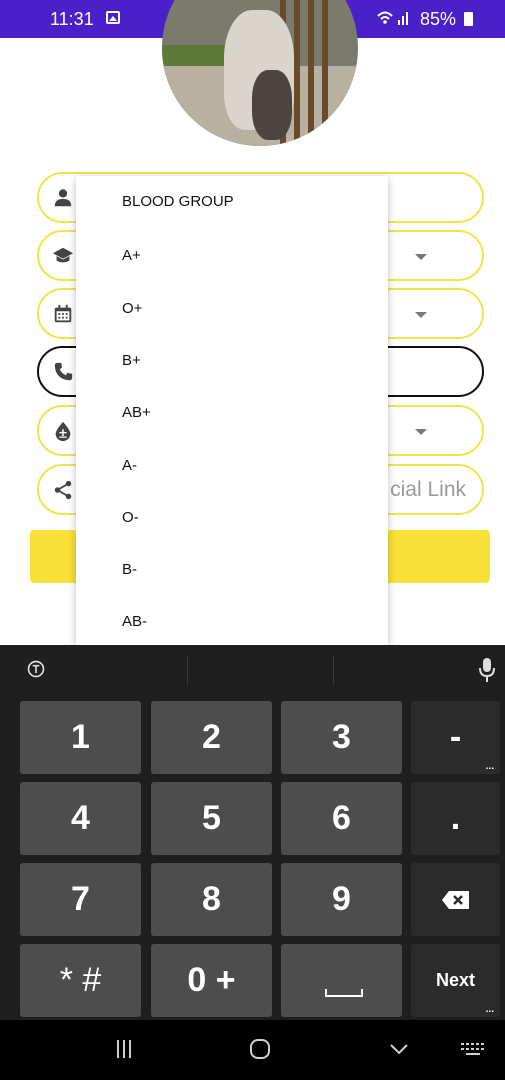 The width and height of the screenshot is (505, 1080). Describe the element at coordinates (113, 17) in the screenshot. I see `image-notification-icon` at that location.